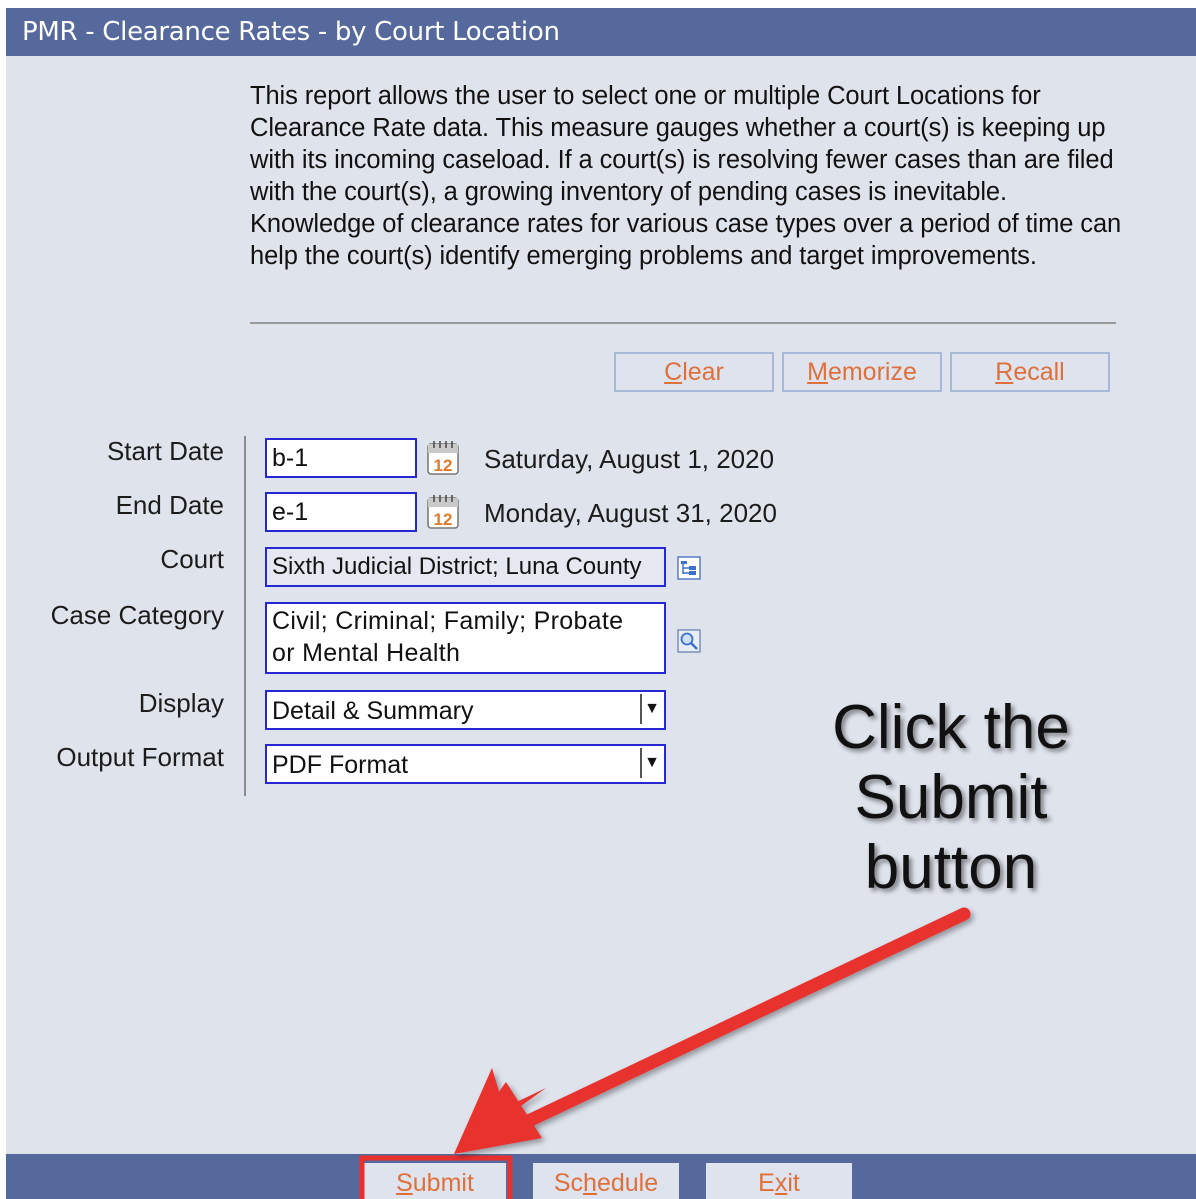 This screenshot has width=1196, height=1199. I want to click on red-arrow-icon, so click(712, 1030).